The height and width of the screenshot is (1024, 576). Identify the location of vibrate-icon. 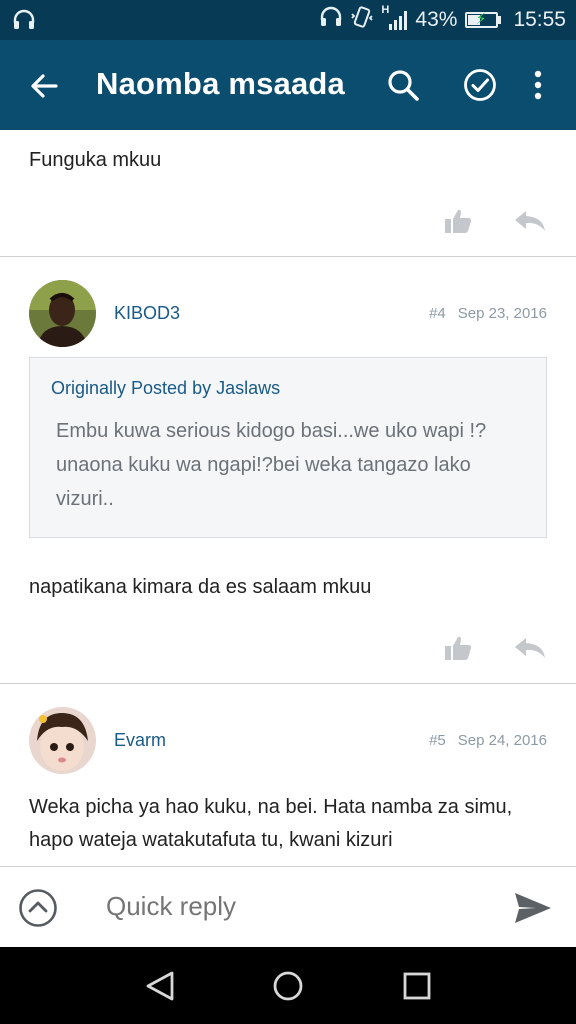
(362, 20).